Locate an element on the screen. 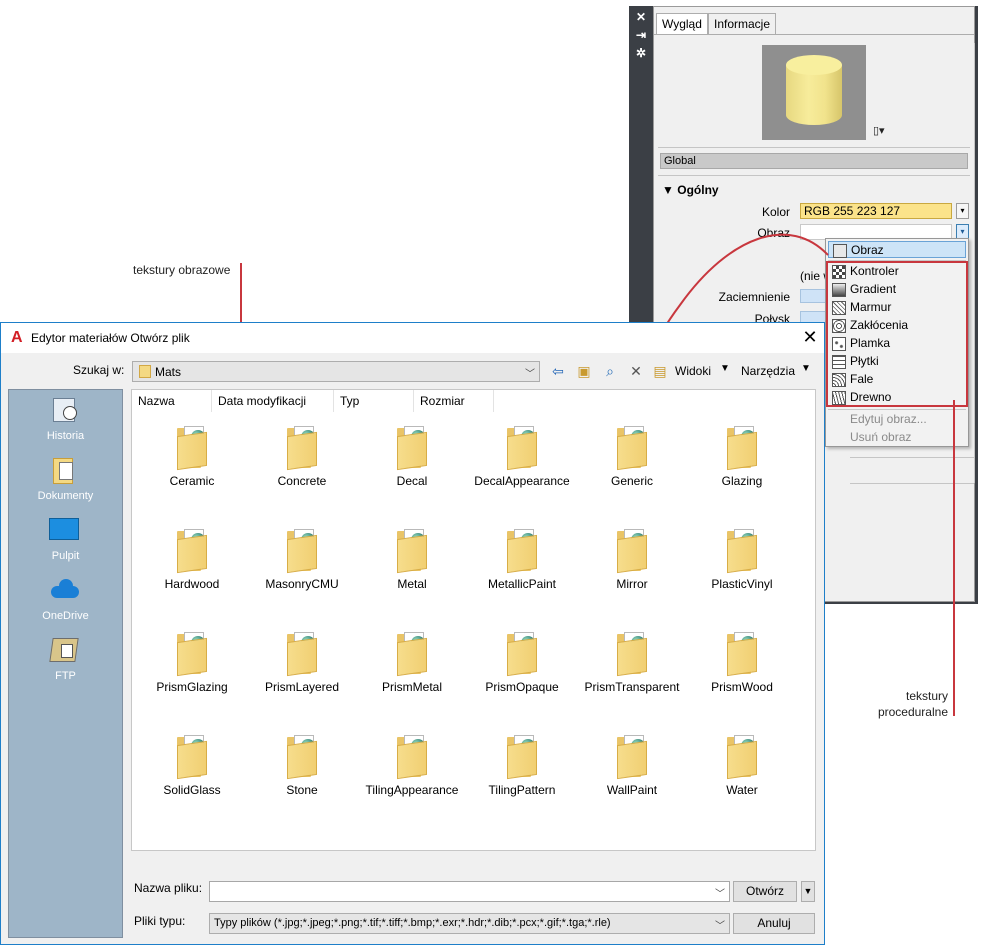 Image resolution: width=983 pixels, height=945 pixels. open-button: Otwórz is located at coordinates (765, 891).